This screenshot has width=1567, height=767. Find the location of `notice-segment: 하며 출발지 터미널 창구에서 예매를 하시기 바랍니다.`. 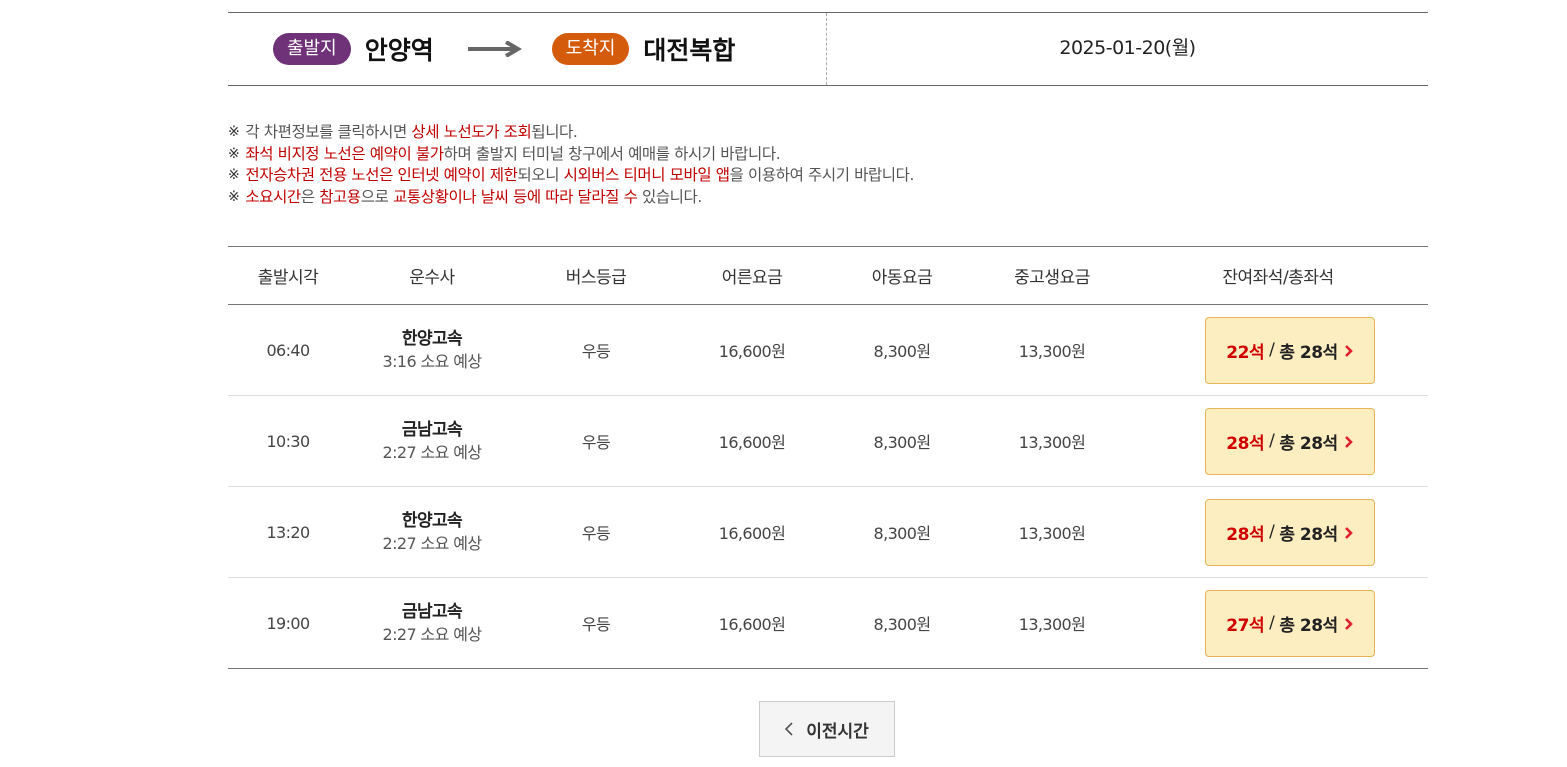

notice-segment: 하며 출발지 터미널 창구에서 예매를 하시기 바랍니다. is located at coordinates (612, 153).